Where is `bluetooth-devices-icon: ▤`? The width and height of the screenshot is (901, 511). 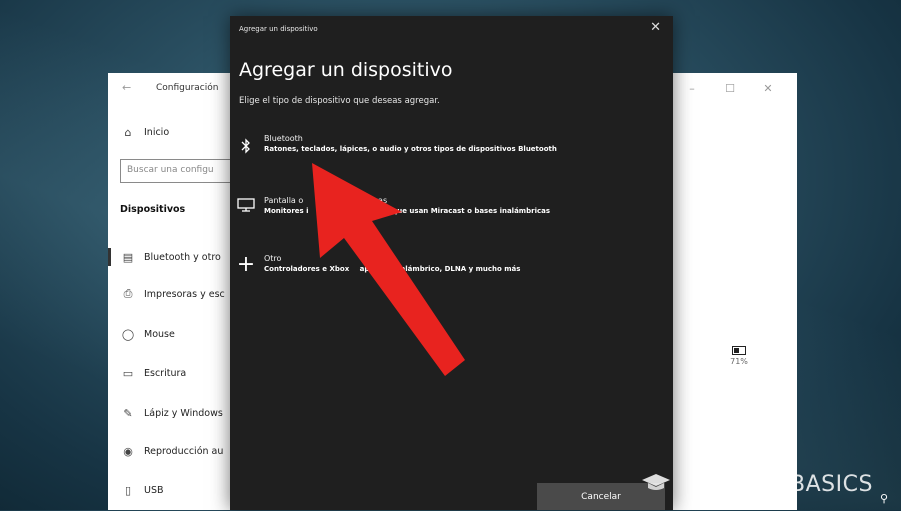
bluetooth-devices-icon: ▤ is located at coordinates (128, 257).